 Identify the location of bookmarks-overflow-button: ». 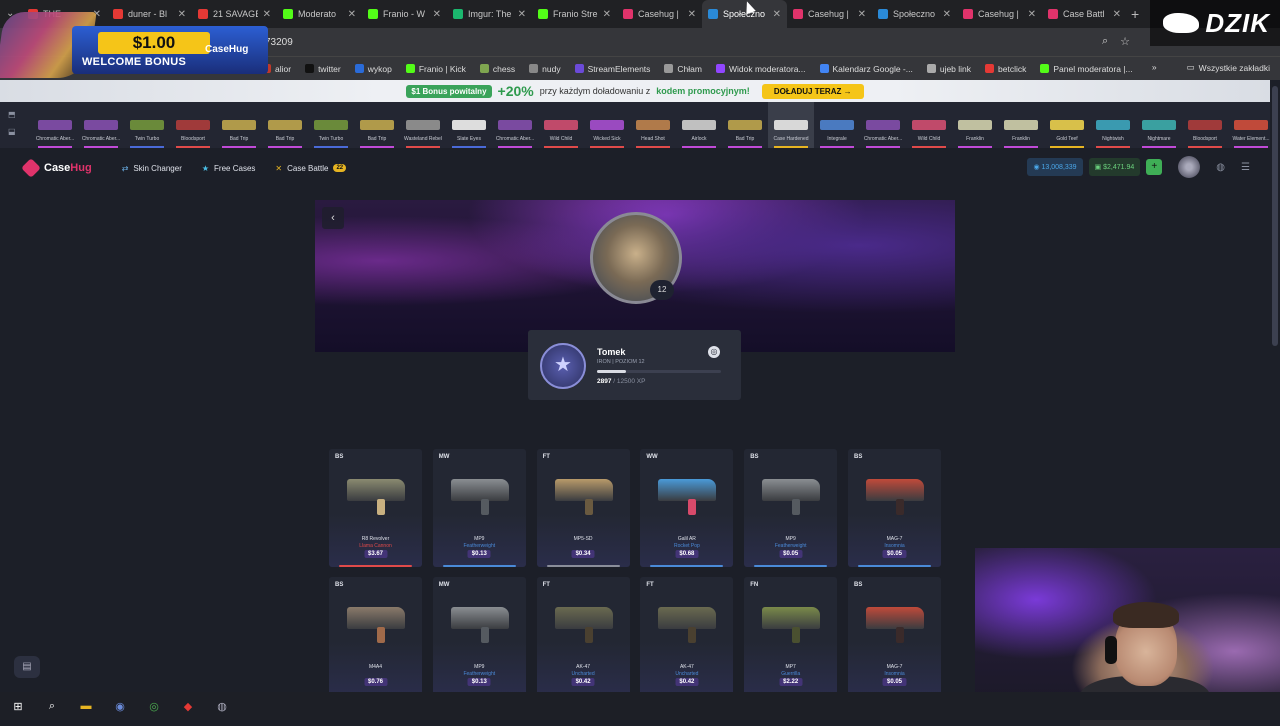
(1154, 67).